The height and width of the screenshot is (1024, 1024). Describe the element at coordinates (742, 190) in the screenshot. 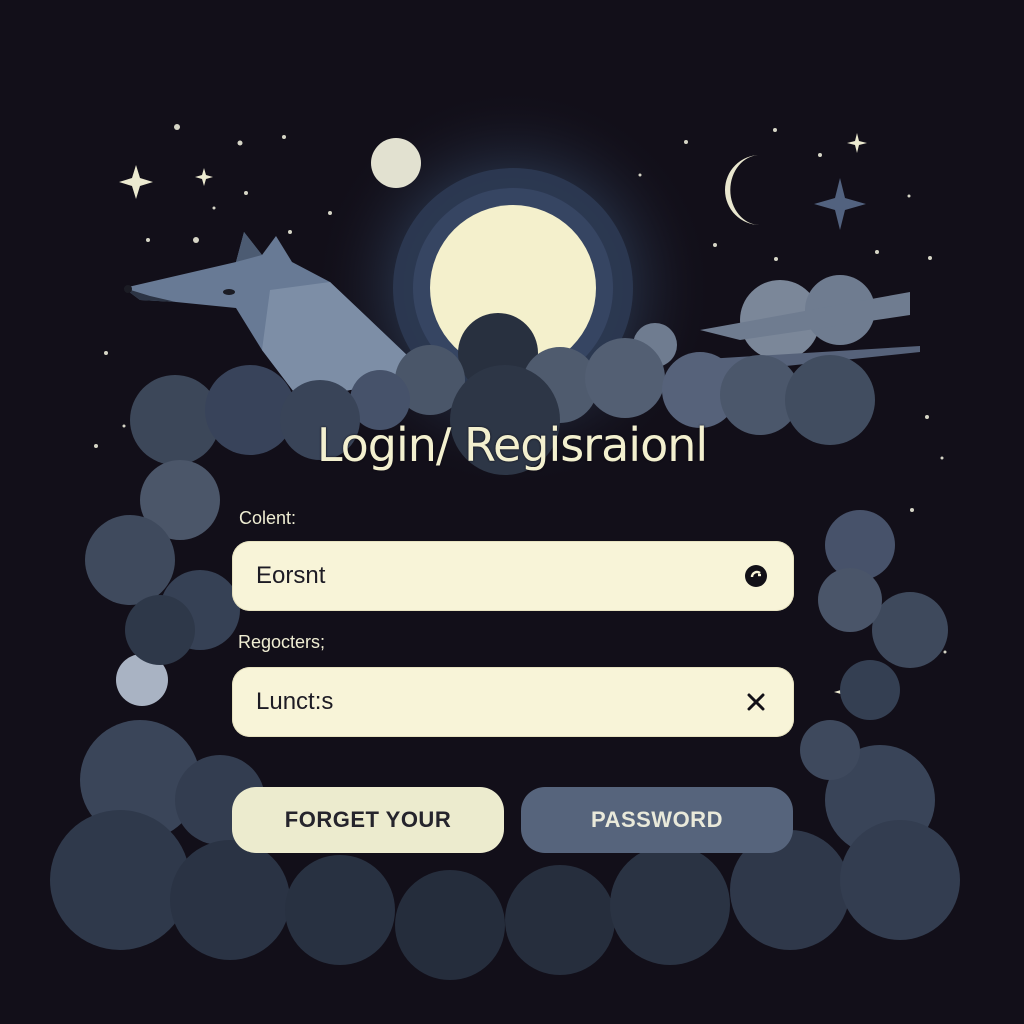

I see `crescent-moon` at that location.